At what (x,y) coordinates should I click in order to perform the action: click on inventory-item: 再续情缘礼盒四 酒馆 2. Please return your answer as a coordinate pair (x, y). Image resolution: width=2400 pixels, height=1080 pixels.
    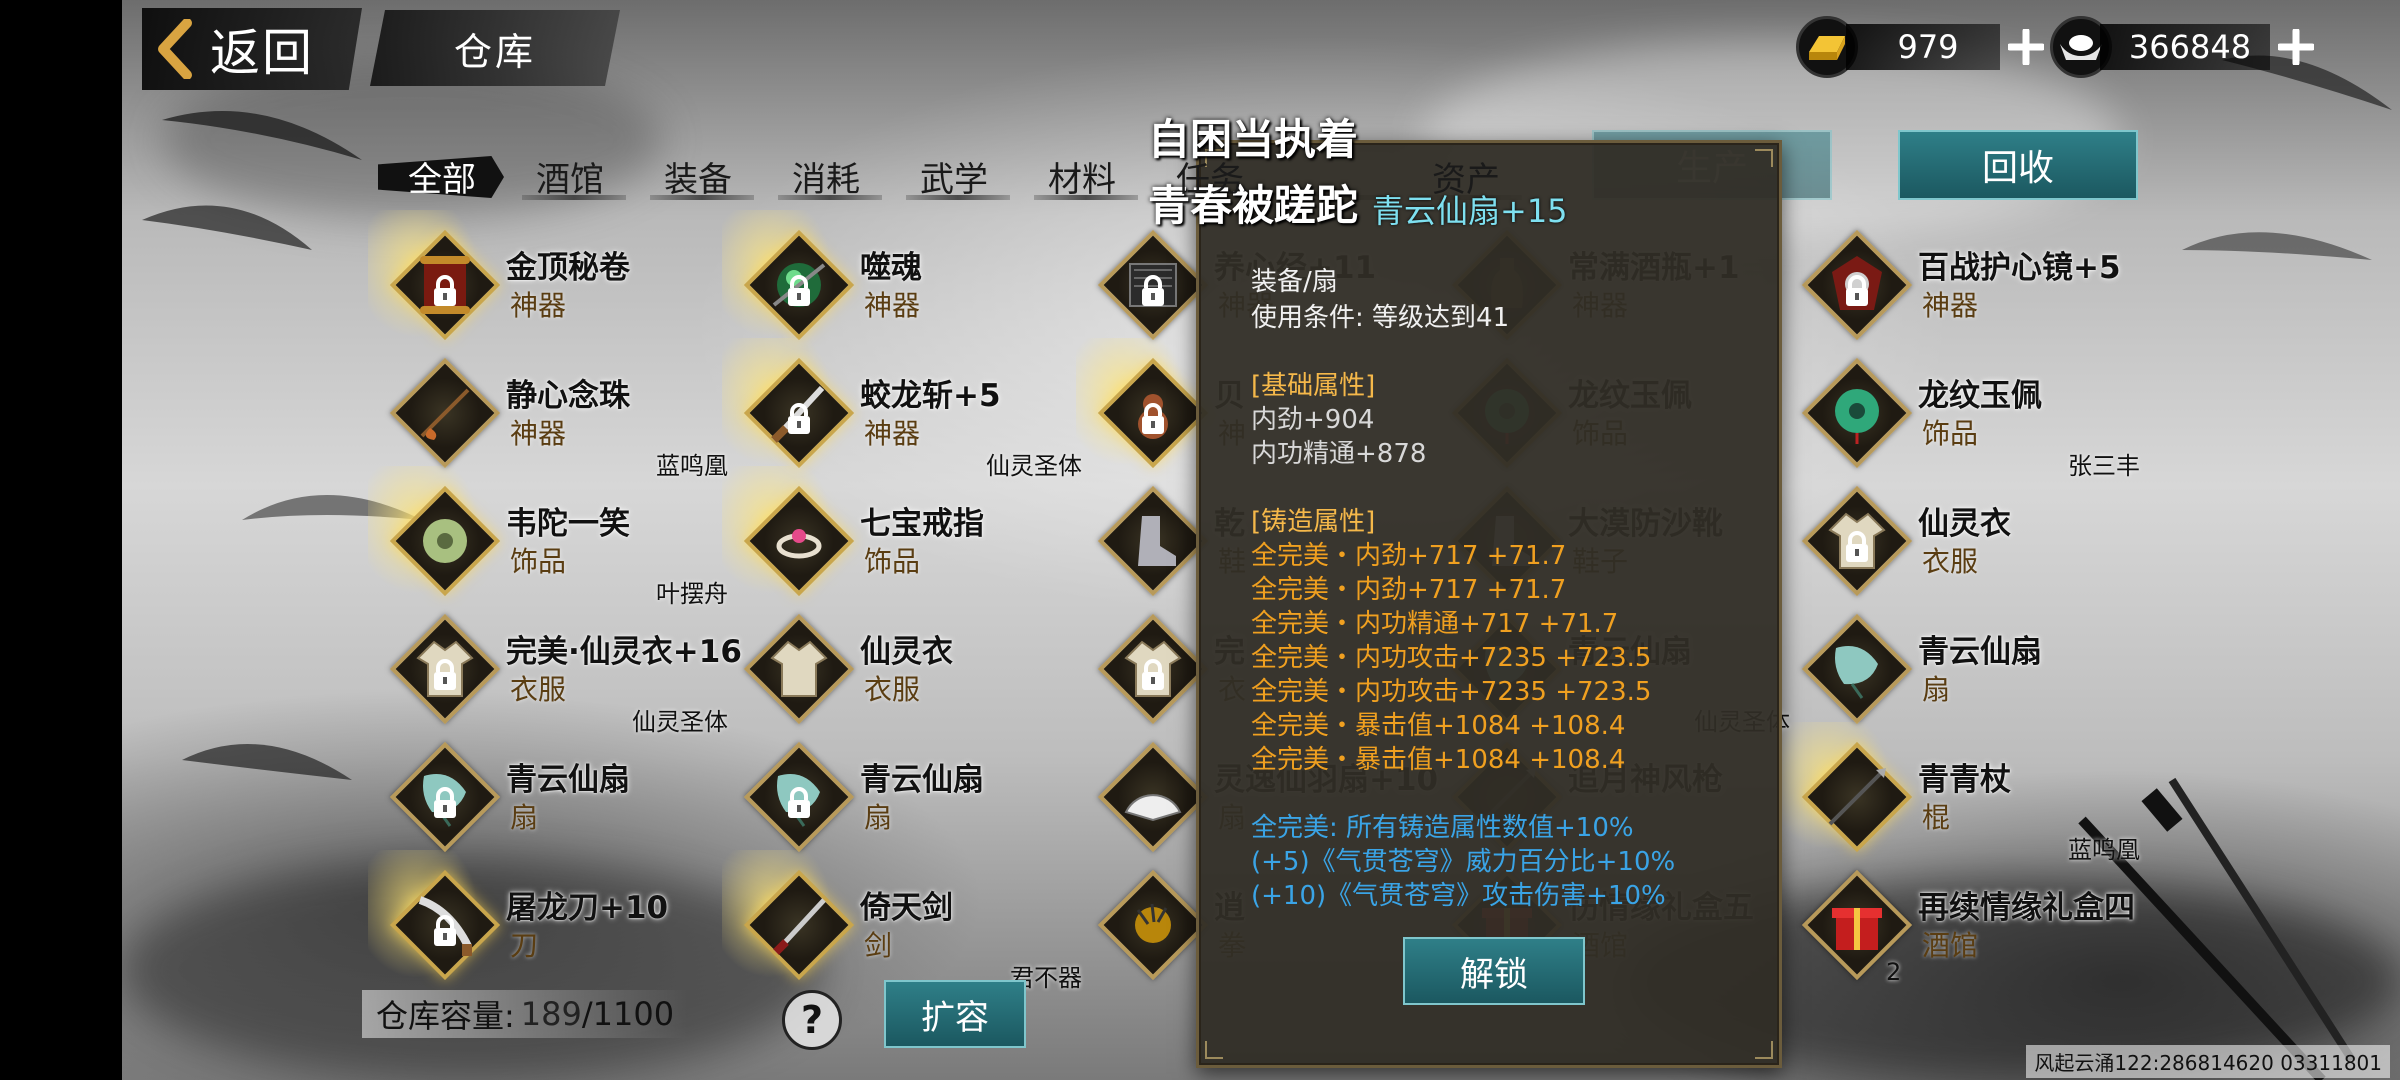
    Looking at the image, I should click on (1965, 927).